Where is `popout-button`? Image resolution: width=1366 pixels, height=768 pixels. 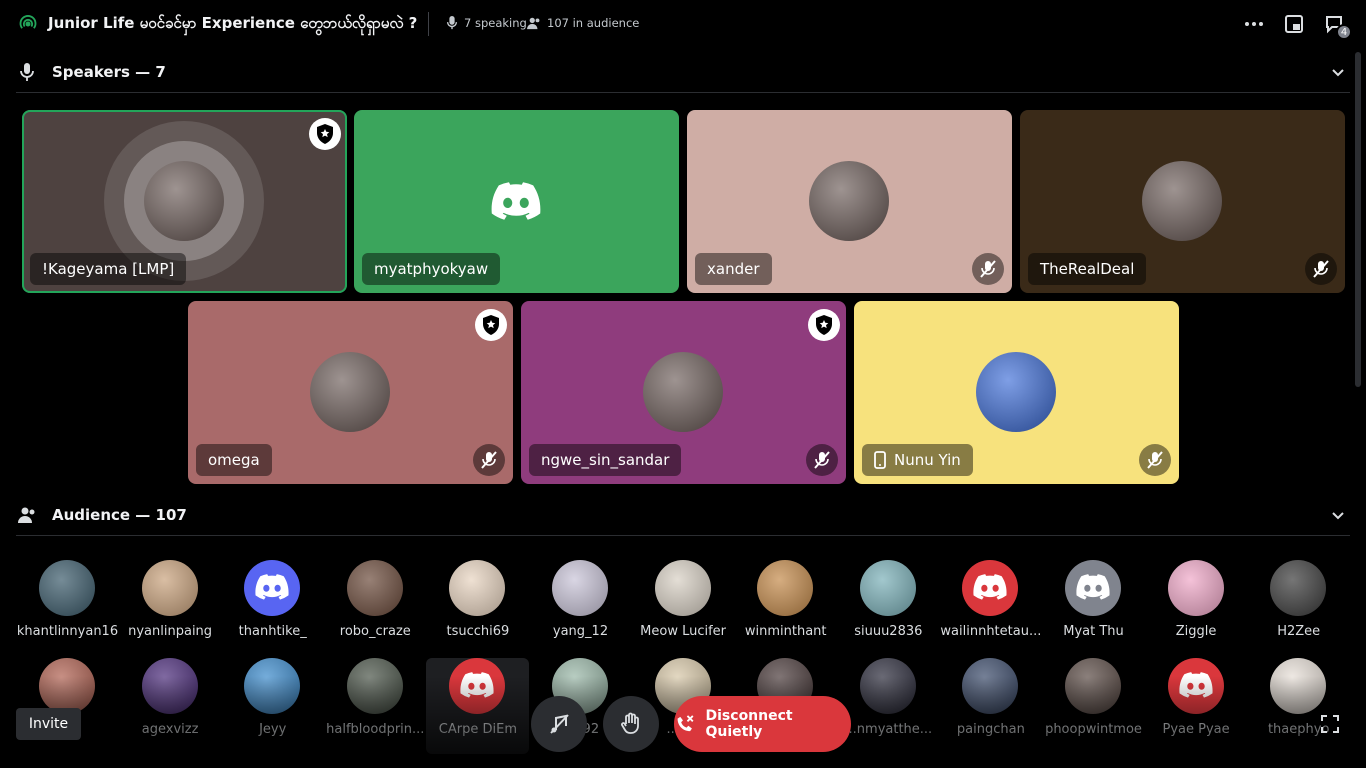
popout-button is located at coordinates (1294, 24).